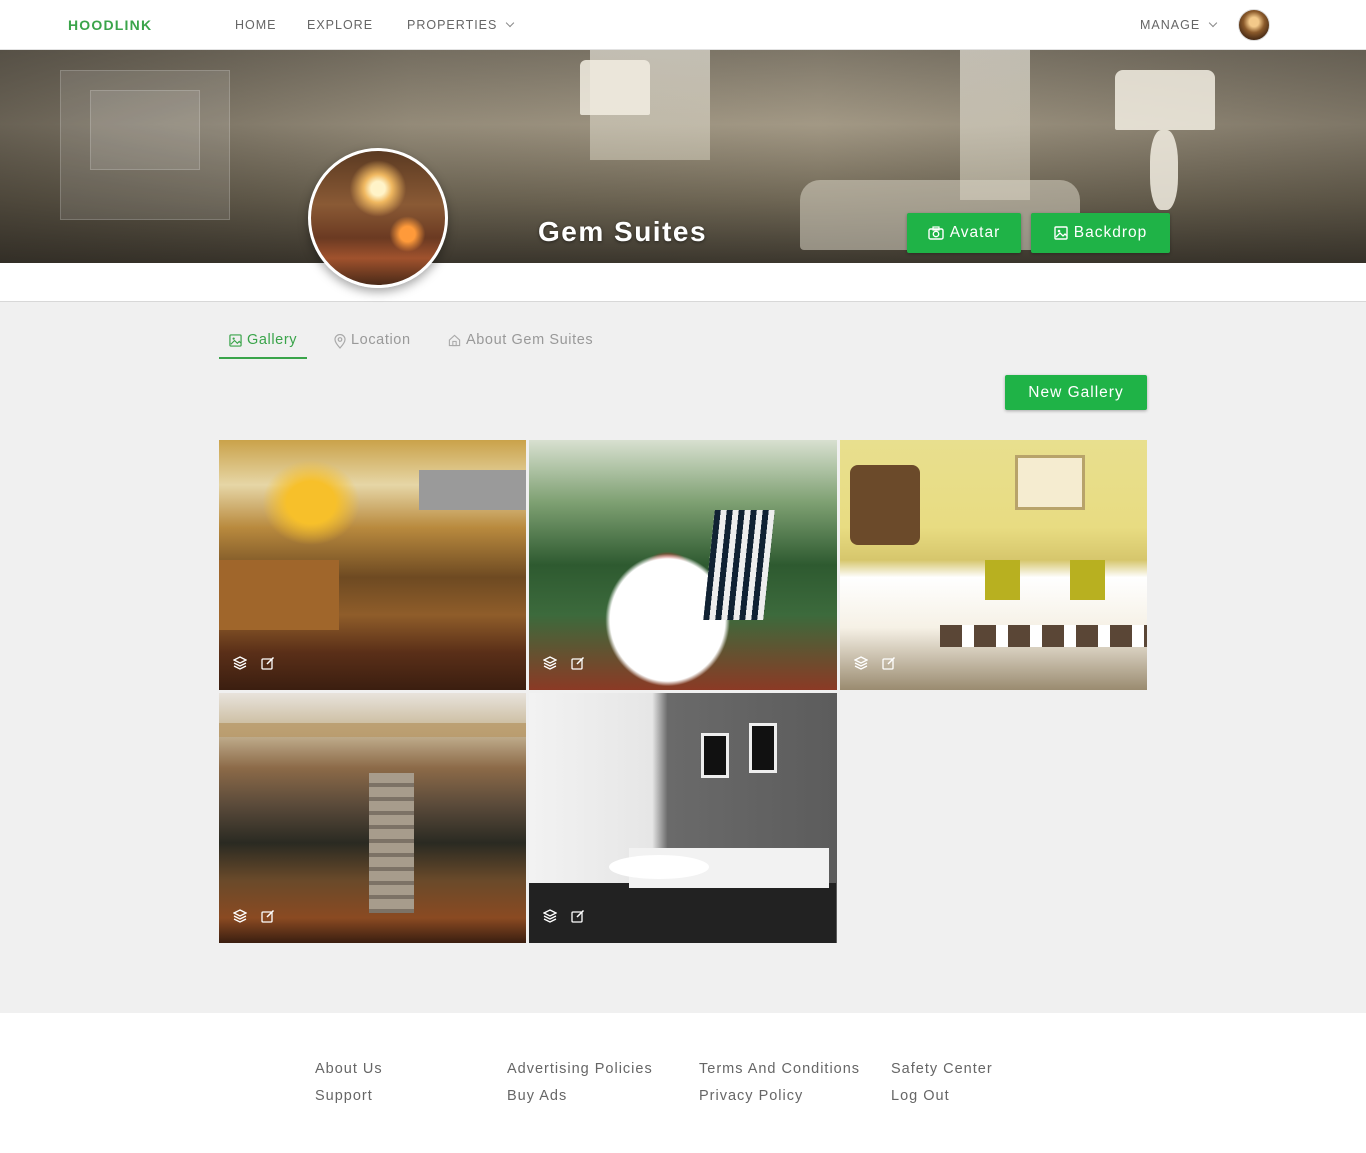 The image size is (1366, 1153). Describe the element at coordinates (659, 867) in the screenshot. I see `modern-table-shape` at that location.